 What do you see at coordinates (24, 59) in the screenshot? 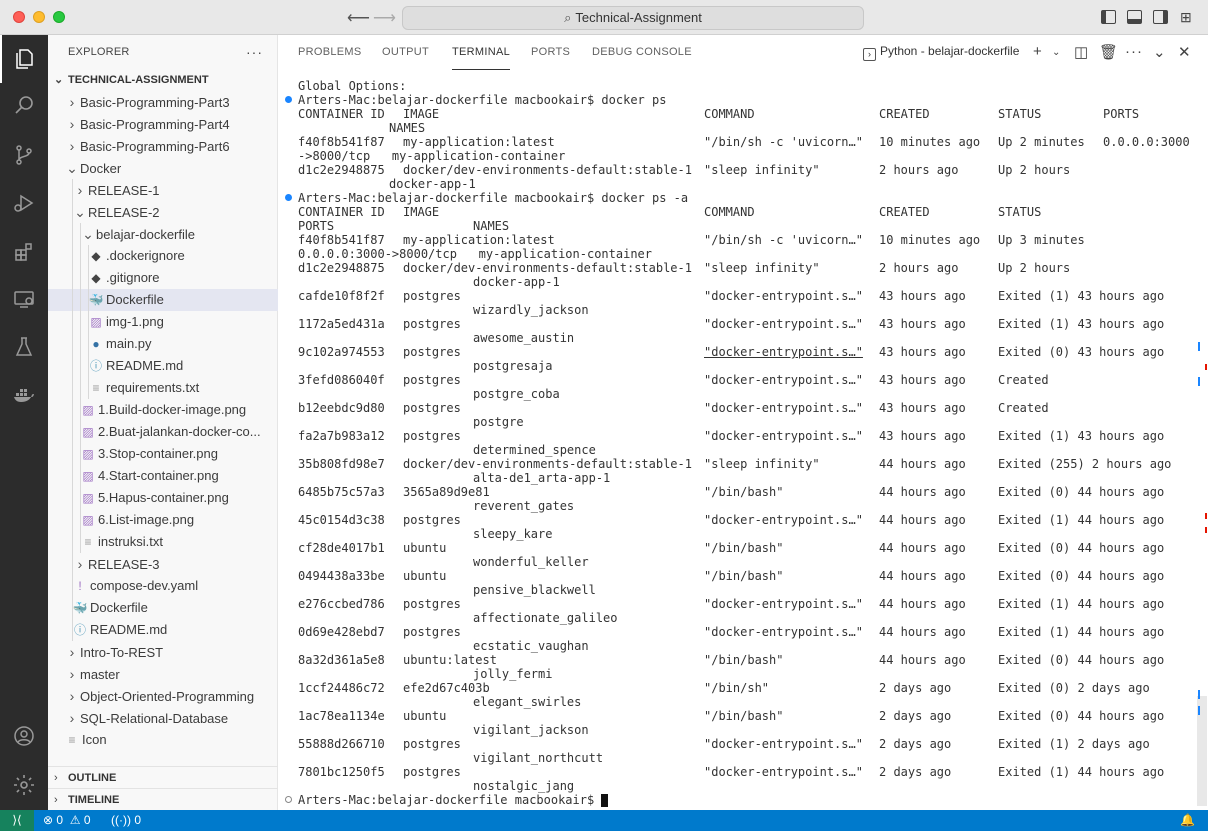
I see `explorer-icon` at bounding box center [24, 59].